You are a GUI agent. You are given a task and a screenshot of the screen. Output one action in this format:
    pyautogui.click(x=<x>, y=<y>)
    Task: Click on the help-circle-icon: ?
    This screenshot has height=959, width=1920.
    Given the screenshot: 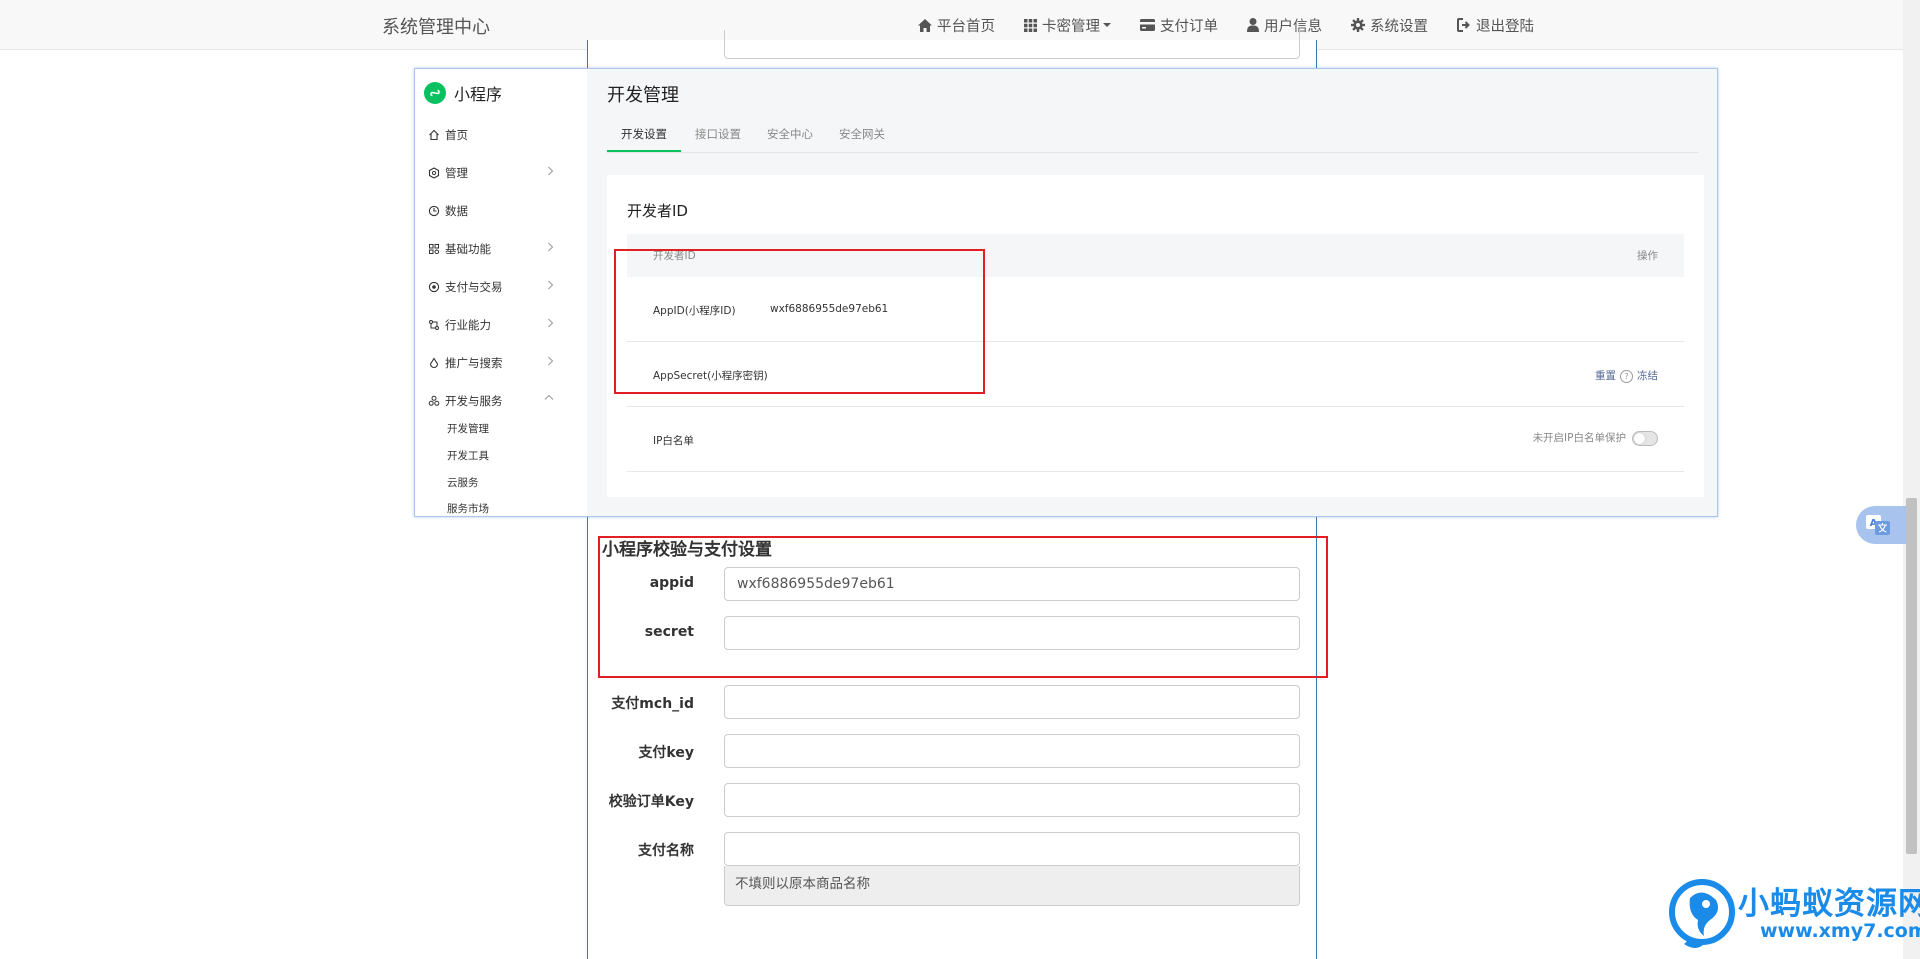 What is the action you would take?
    pyautogui.click(x=1626, y=376)
    